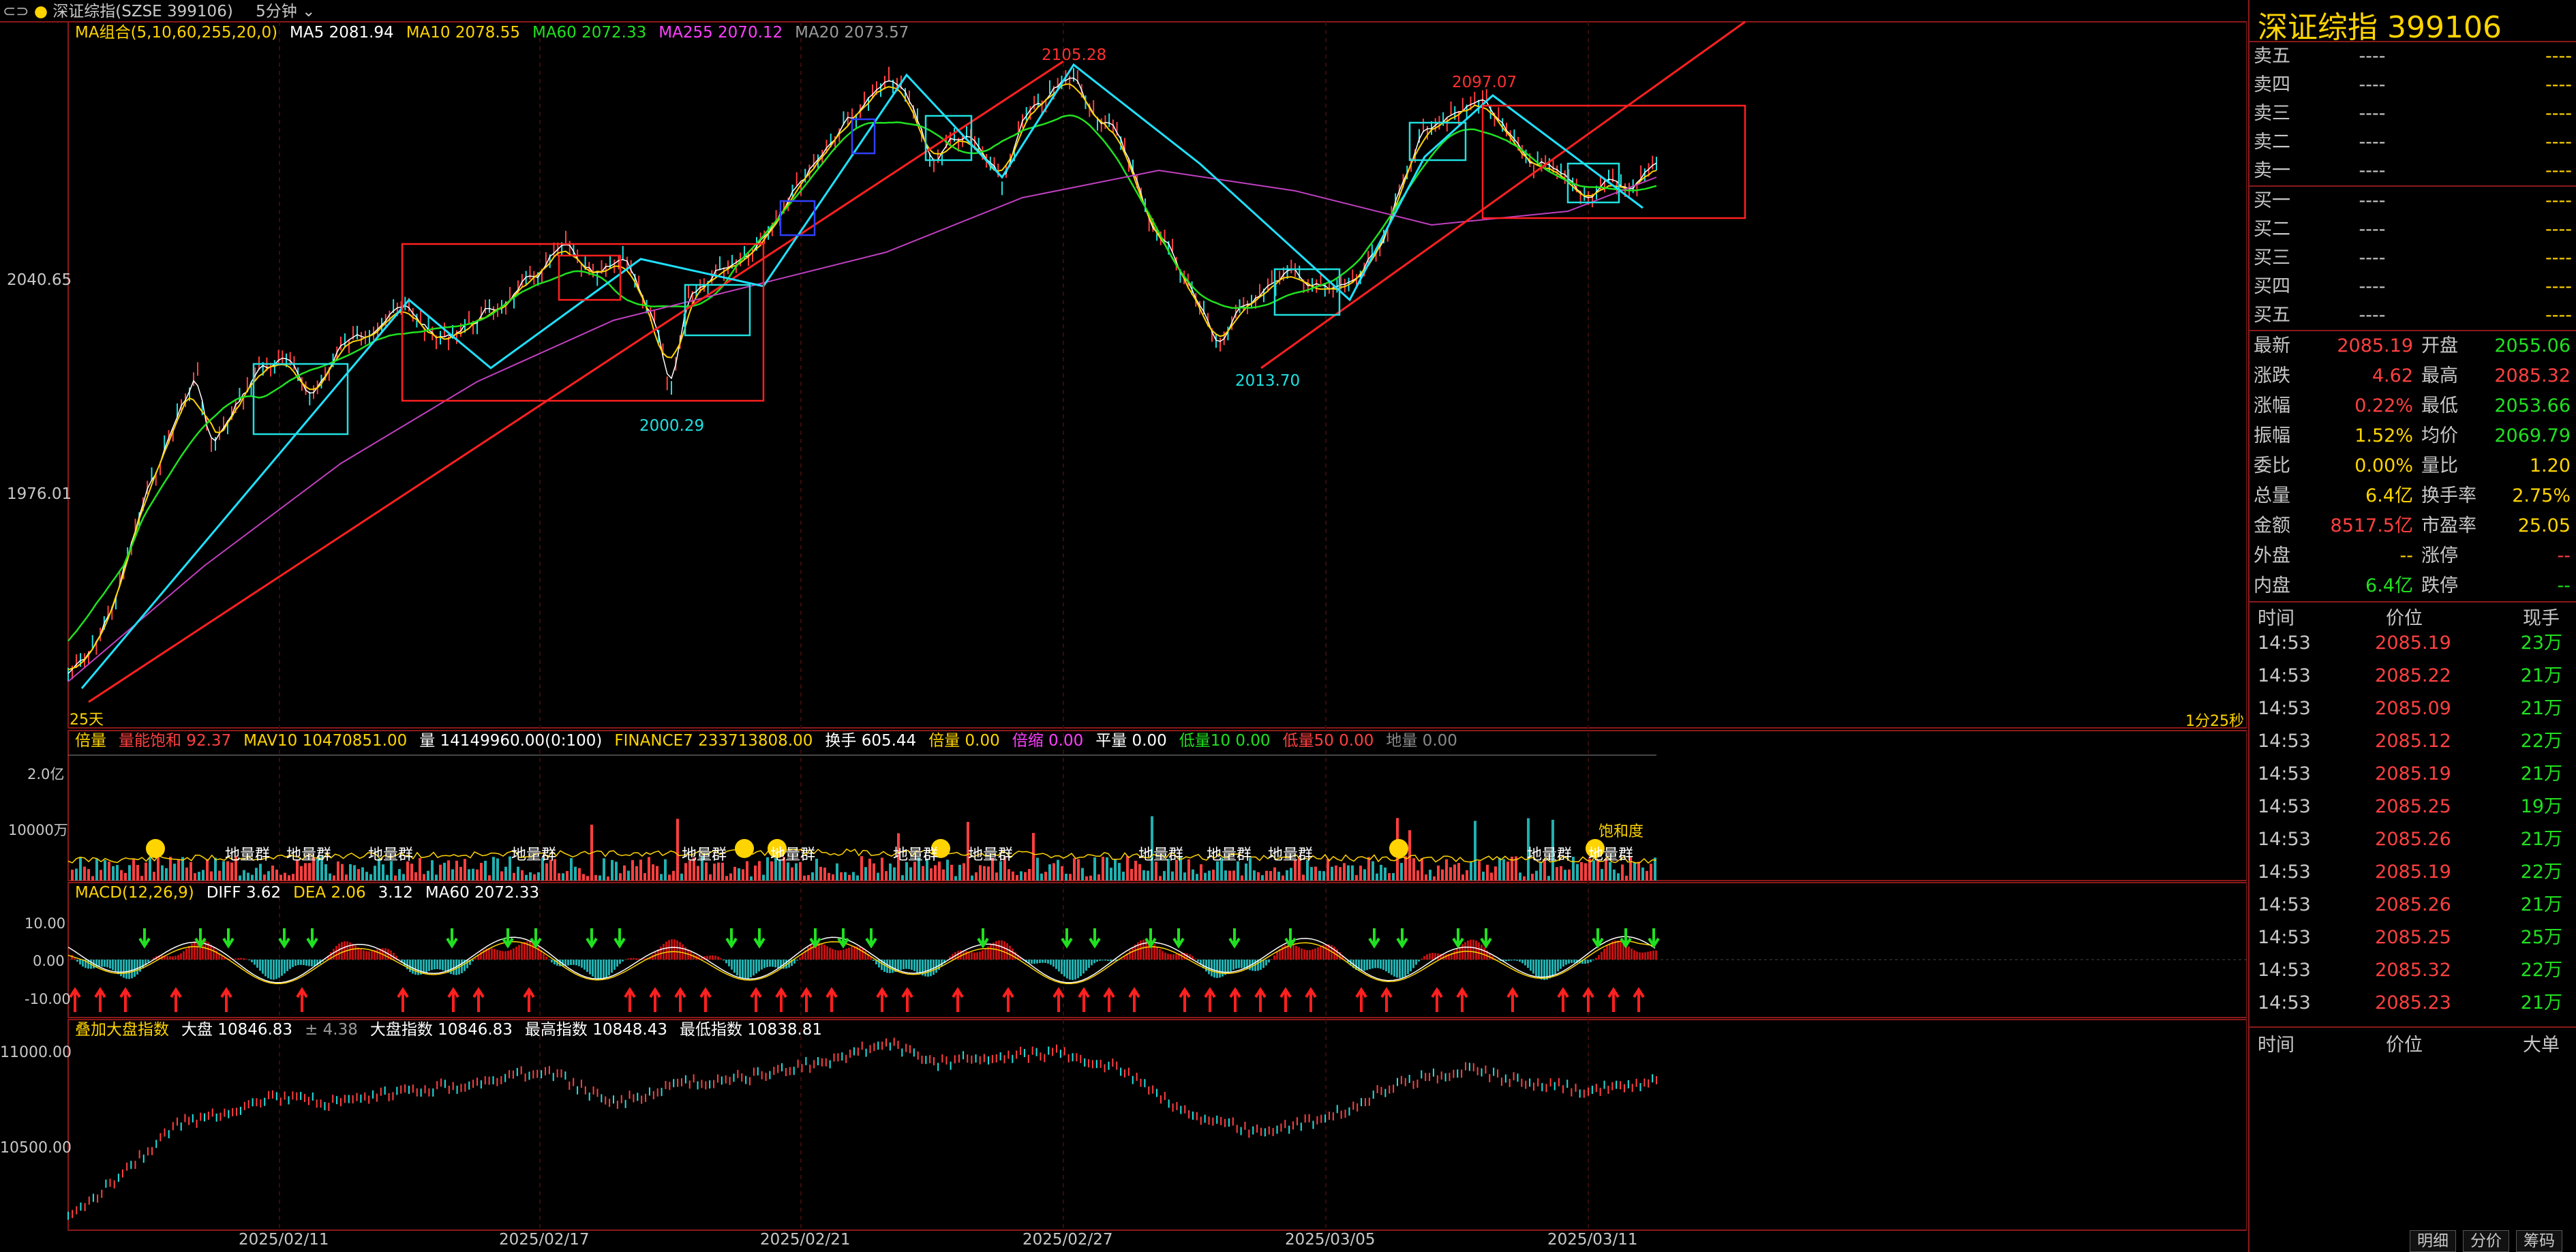  What do you see at coordinates (277, 11) in the screenshot?
I see `period-label: 5分钟` at bounding box center [277, 11].